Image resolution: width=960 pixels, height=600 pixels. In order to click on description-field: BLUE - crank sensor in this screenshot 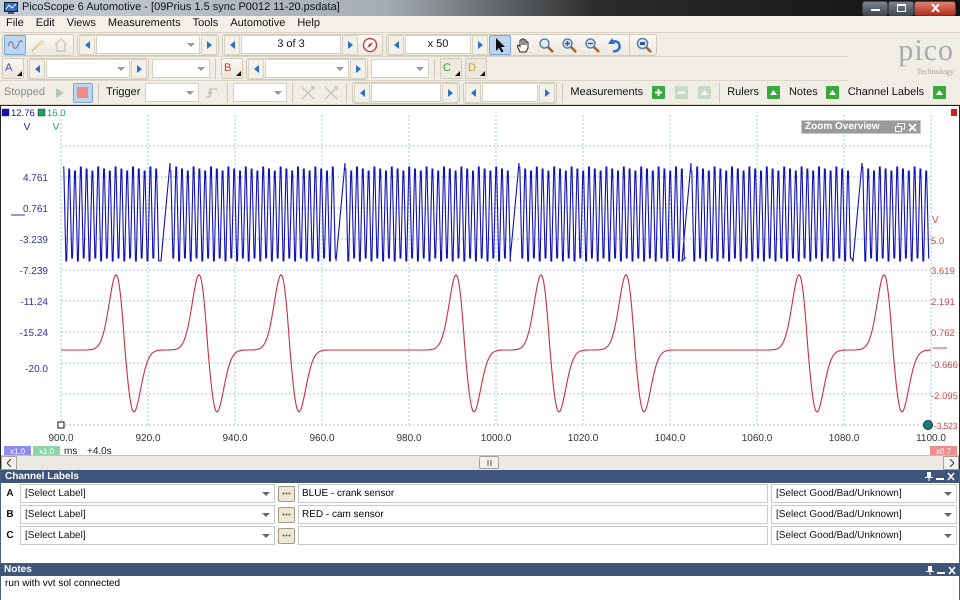, I will do `click(533, 493)`.